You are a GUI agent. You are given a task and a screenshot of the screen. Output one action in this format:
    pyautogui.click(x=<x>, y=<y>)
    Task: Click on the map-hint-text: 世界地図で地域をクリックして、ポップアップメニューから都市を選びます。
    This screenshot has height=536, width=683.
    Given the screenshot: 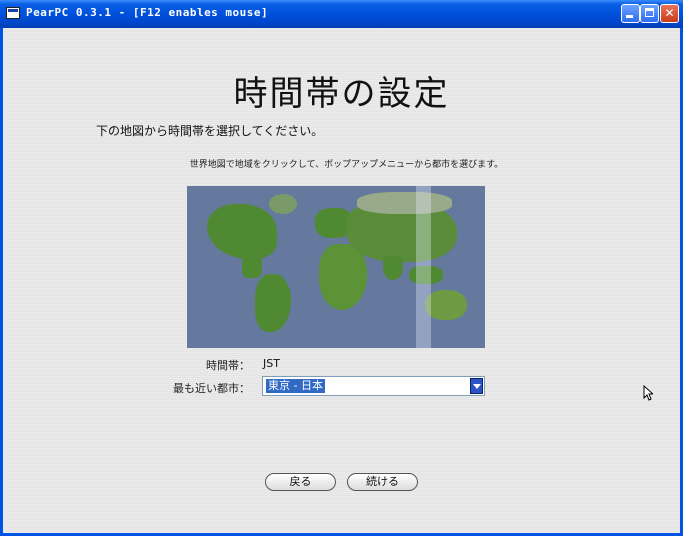 What is the action you would take?
    pyautogui.click(x=346, y=165)
    